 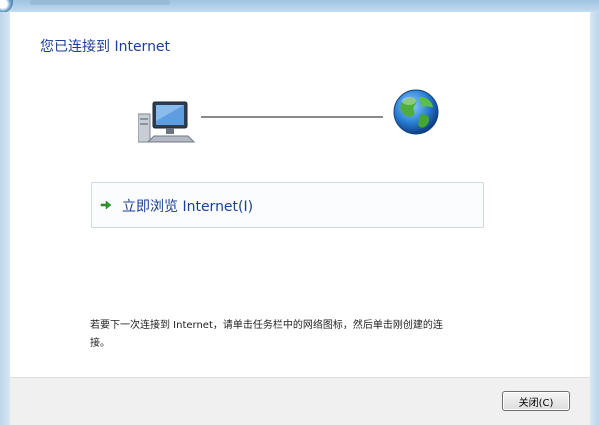 I want to click on globe-icon, so click(x=416, y=112).